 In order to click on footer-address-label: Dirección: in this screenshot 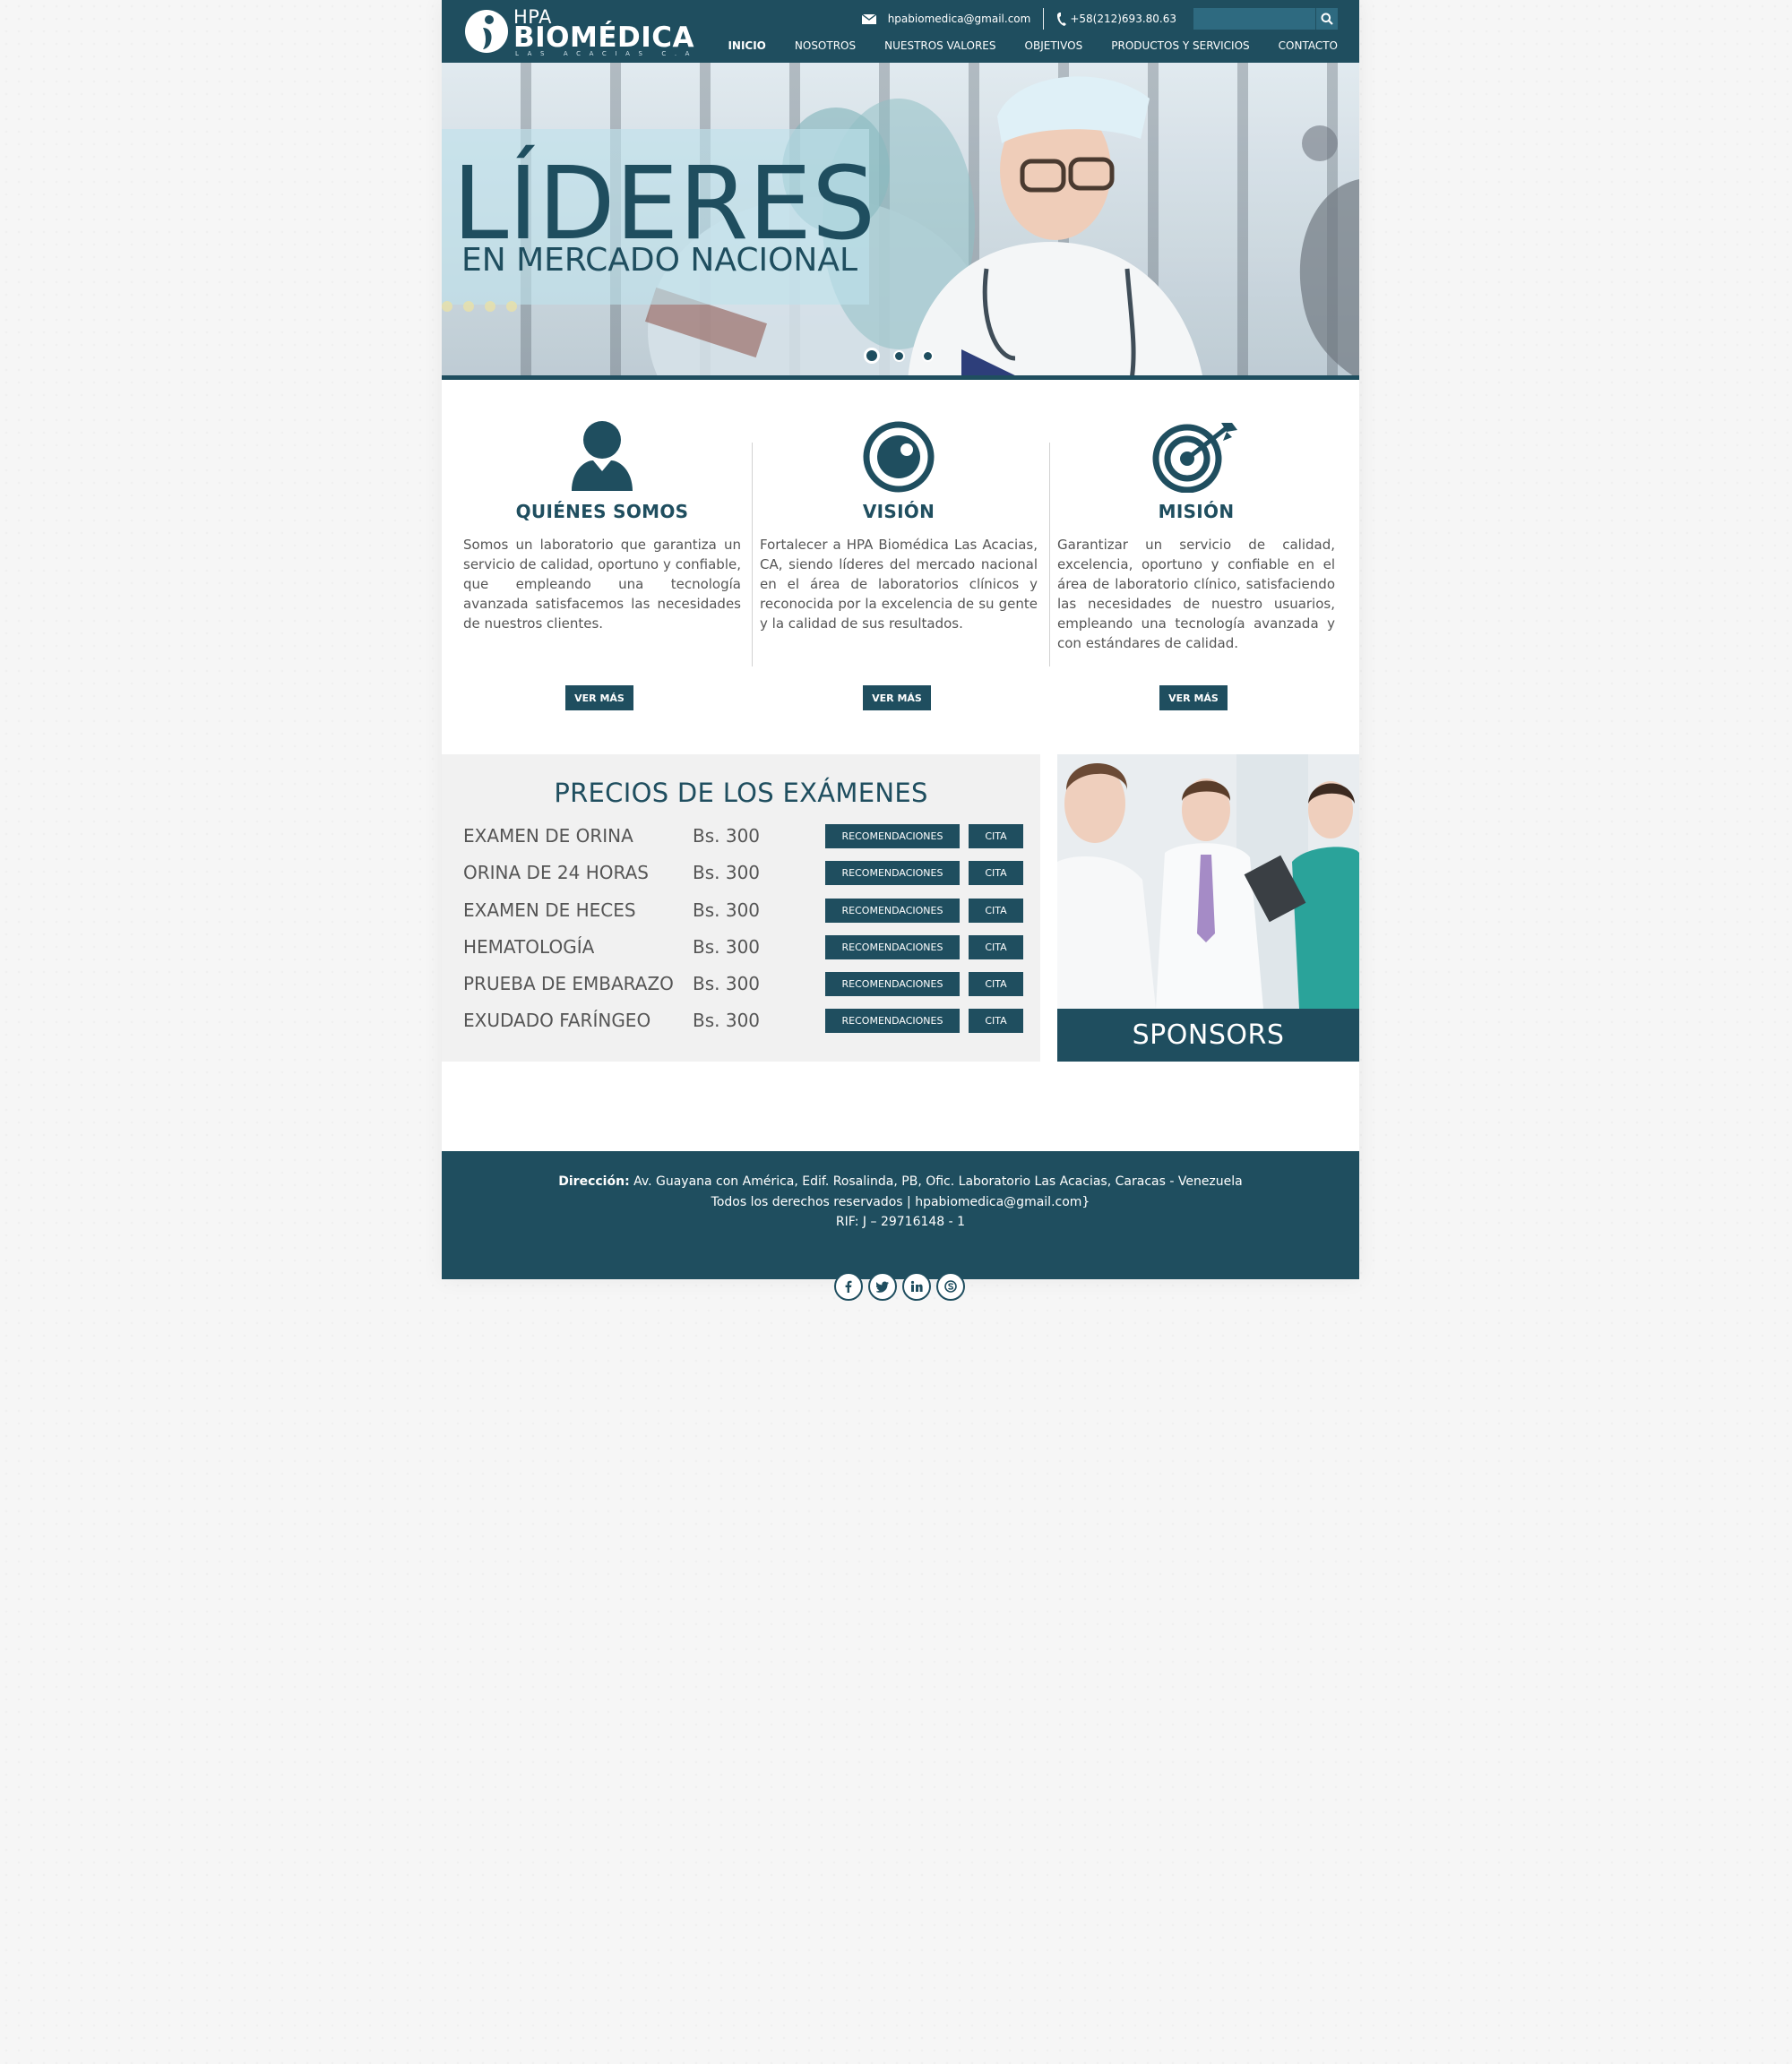, I will do `click(594, 1181)`.